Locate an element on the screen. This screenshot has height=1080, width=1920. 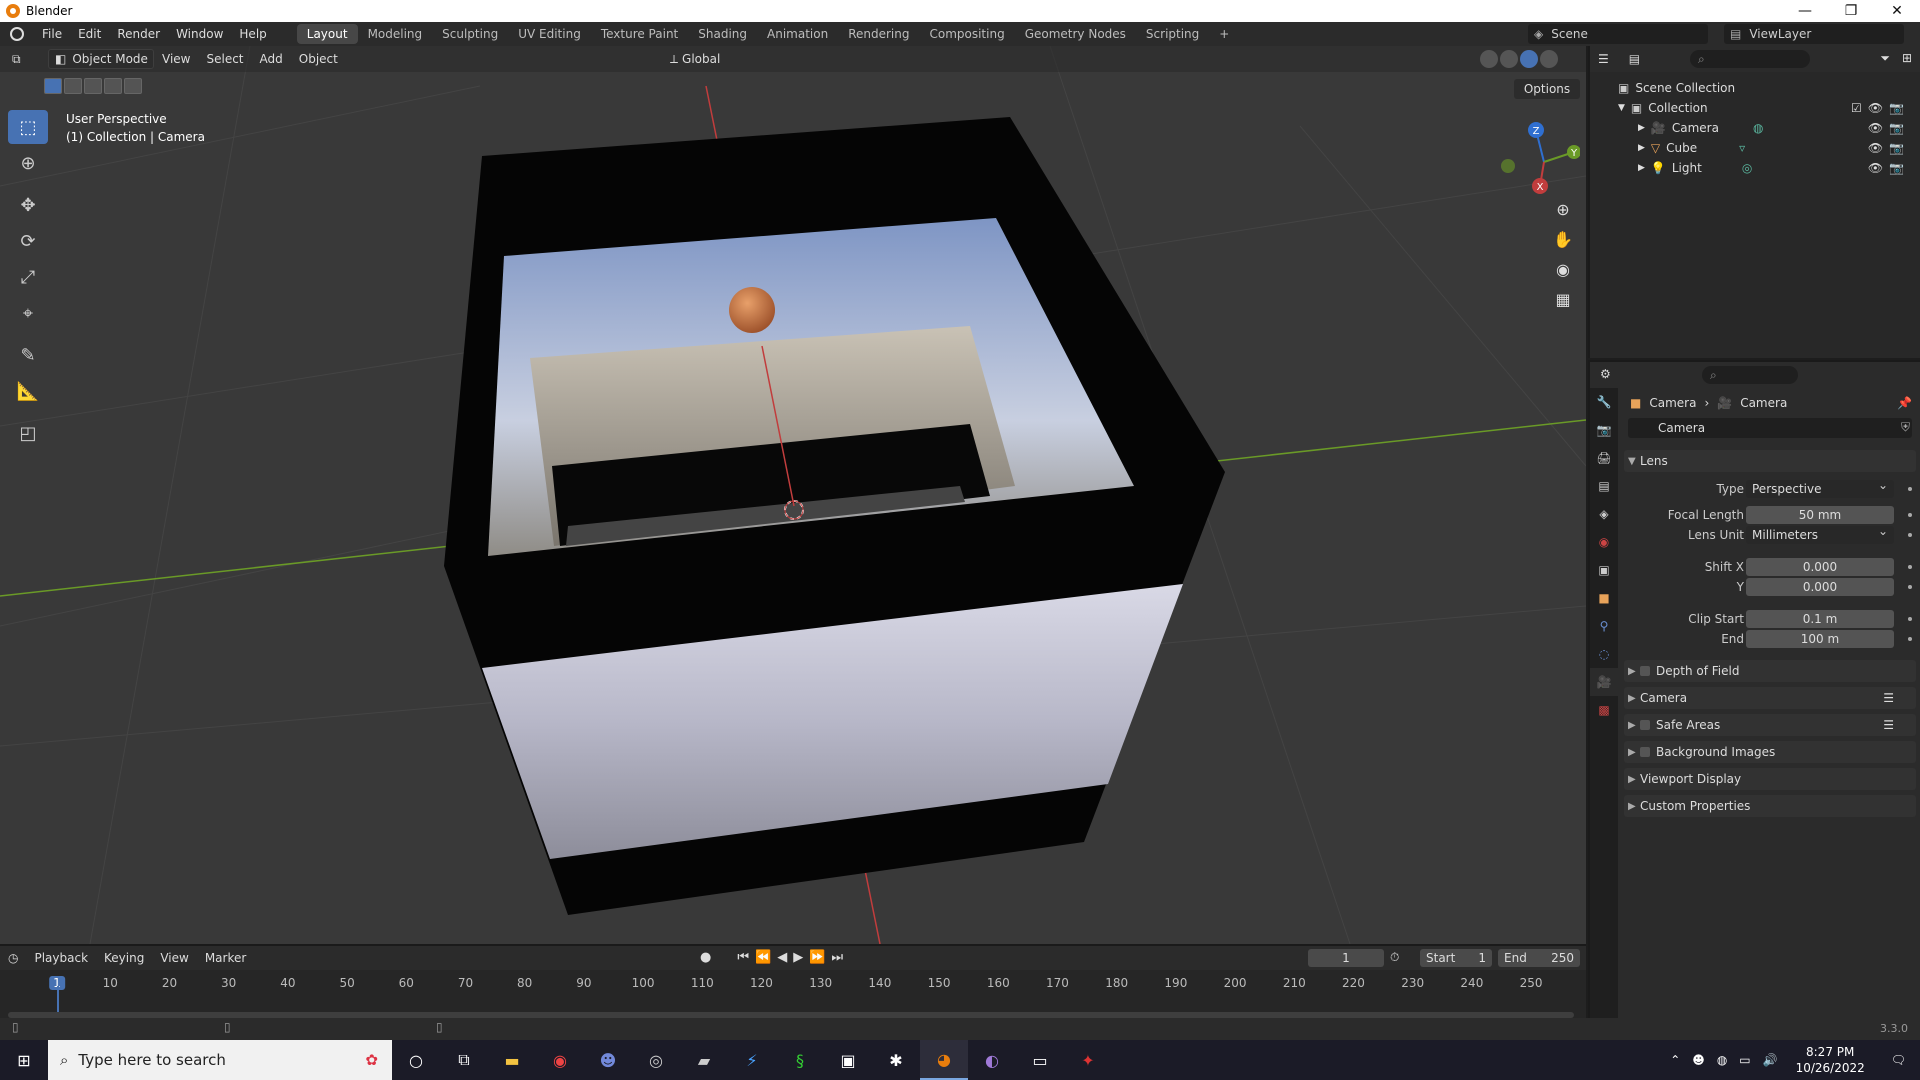
scale-icon: ⤢ is located at coordinates (28, 277).